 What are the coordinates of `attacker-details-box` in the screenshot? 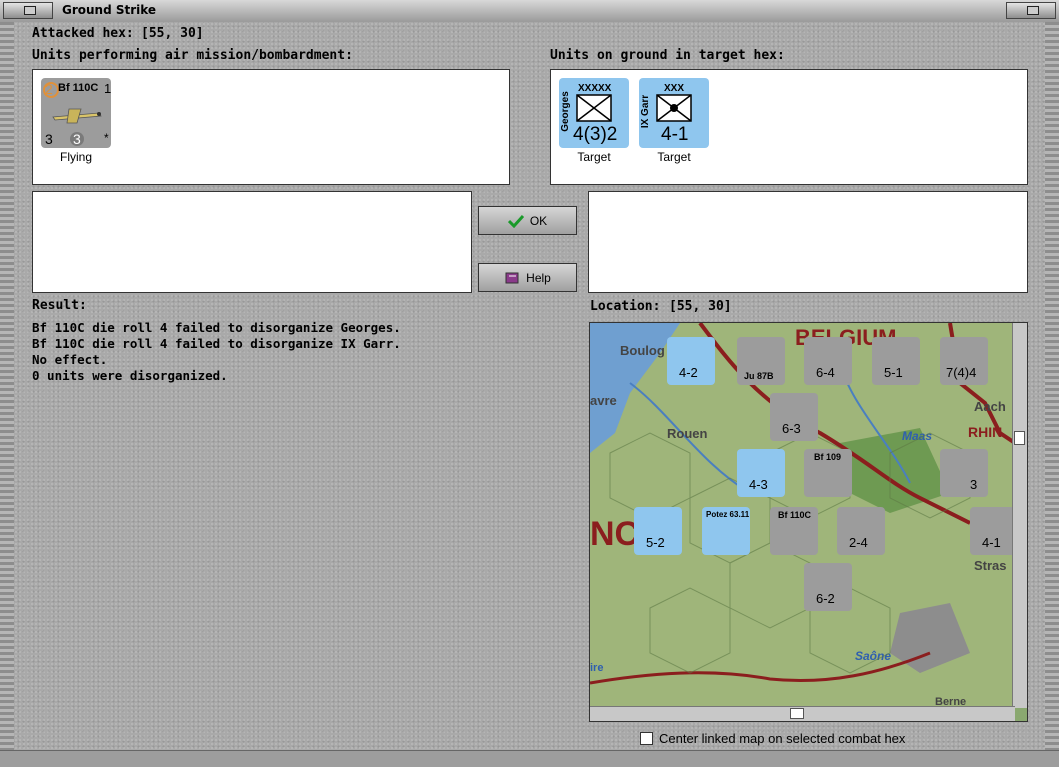 It's located at (252, 242).